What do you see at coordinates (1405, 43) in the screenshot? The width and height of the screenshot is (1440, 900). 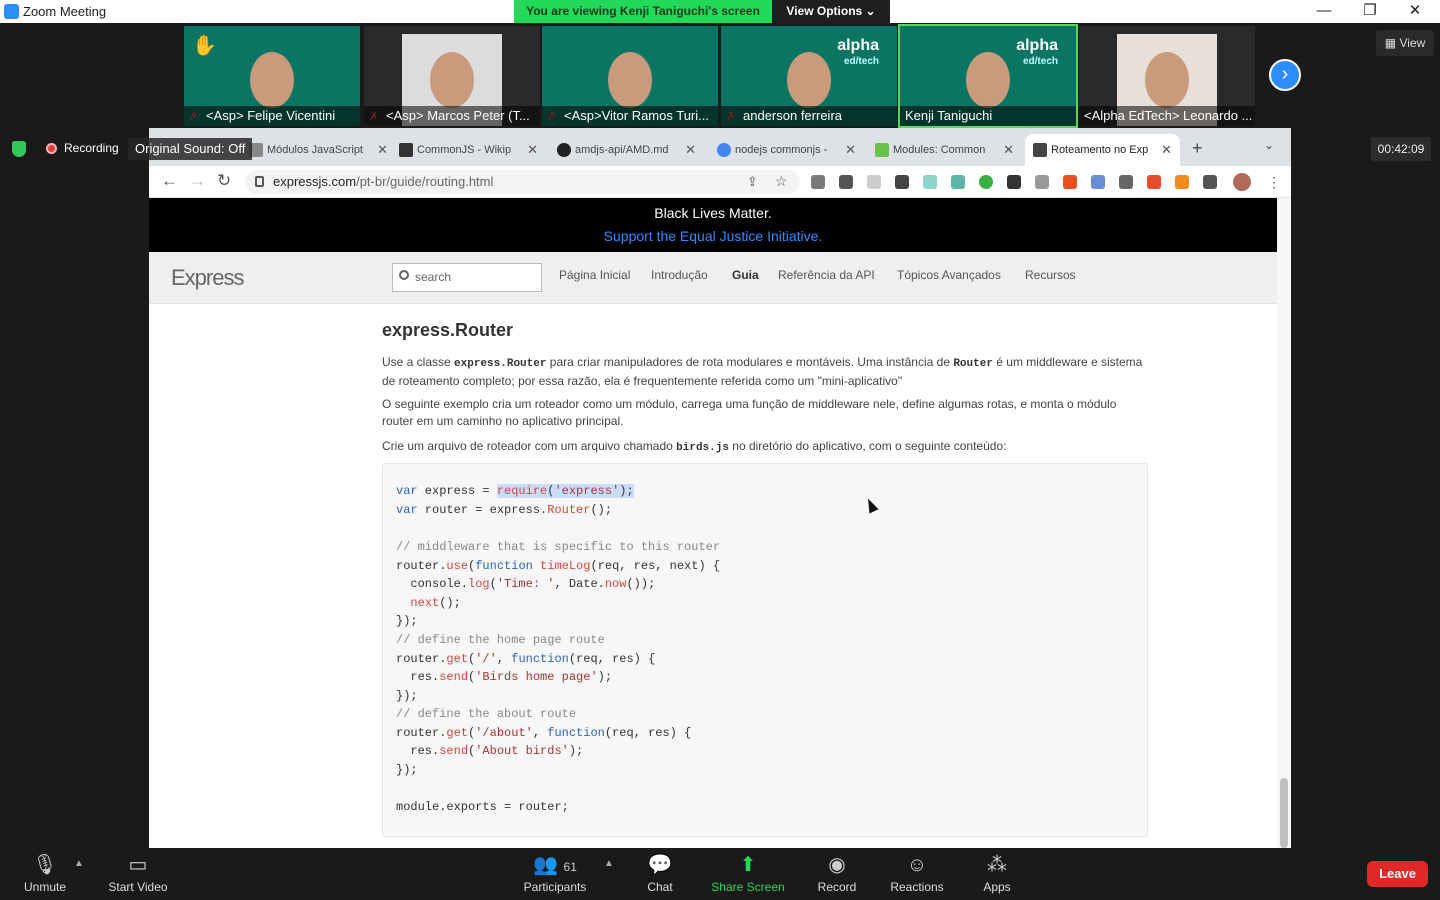 I see `view-button: ▦ View` at bounding box center [1405, 43].